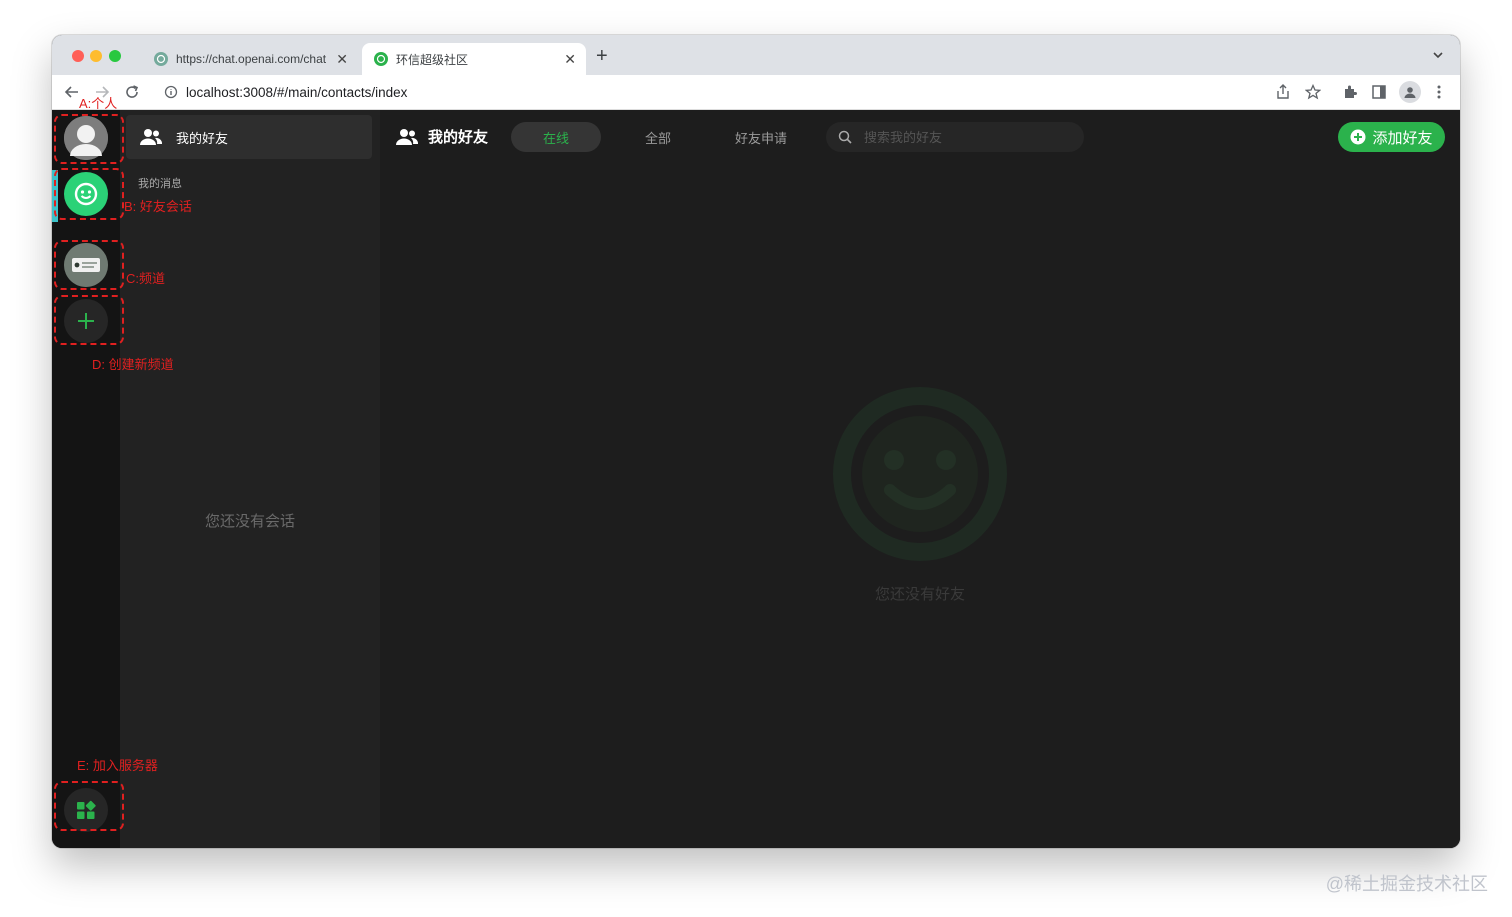 The width and height of the screenshot is (1512, 917). I want to click on no-conversations-text: 您还没有会话, so click(249, 521).